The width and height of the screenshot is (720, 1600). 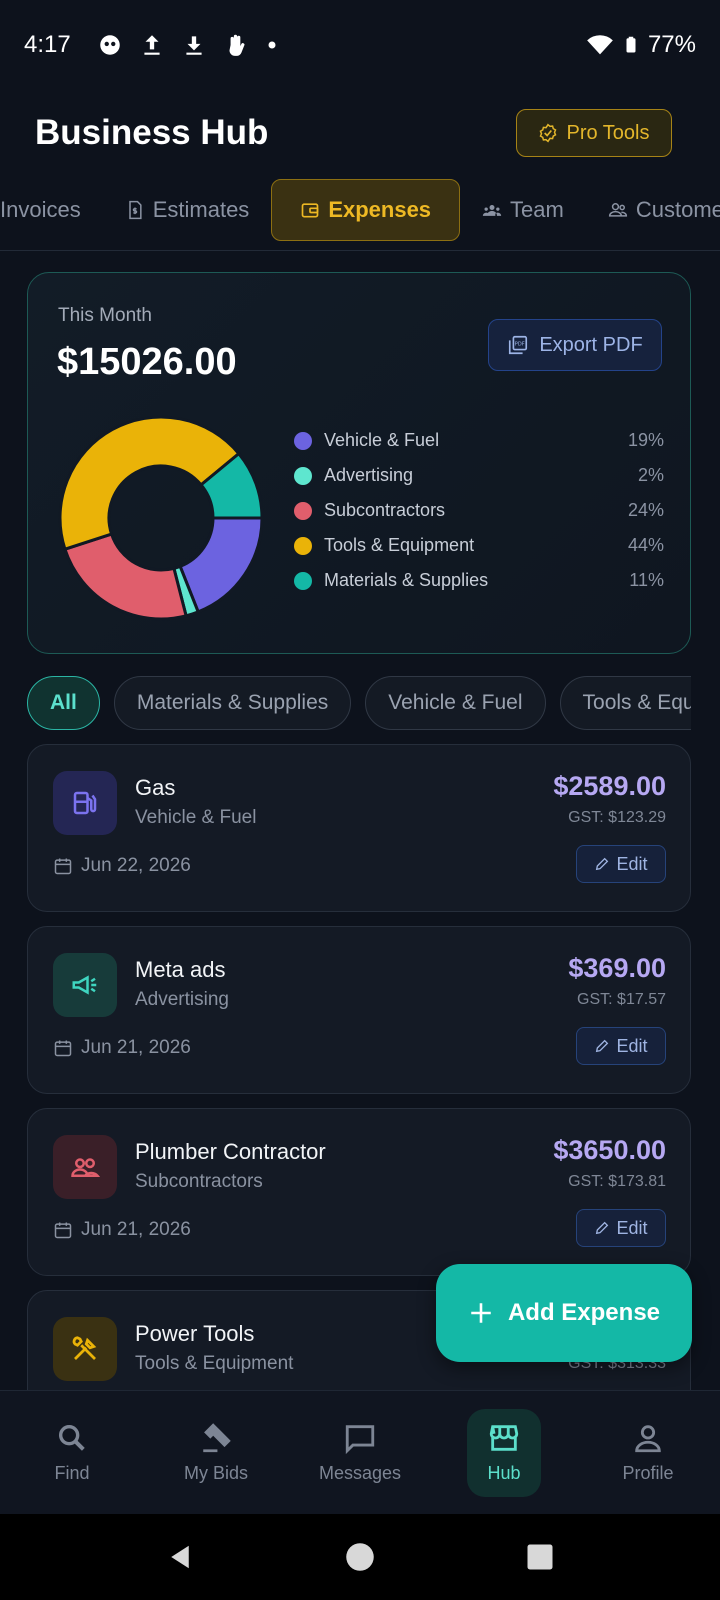 What do you see at coordinates (504, 1473) in the screenshot?
I see `nav-label: Hub` at bounding box center [504, 1473].